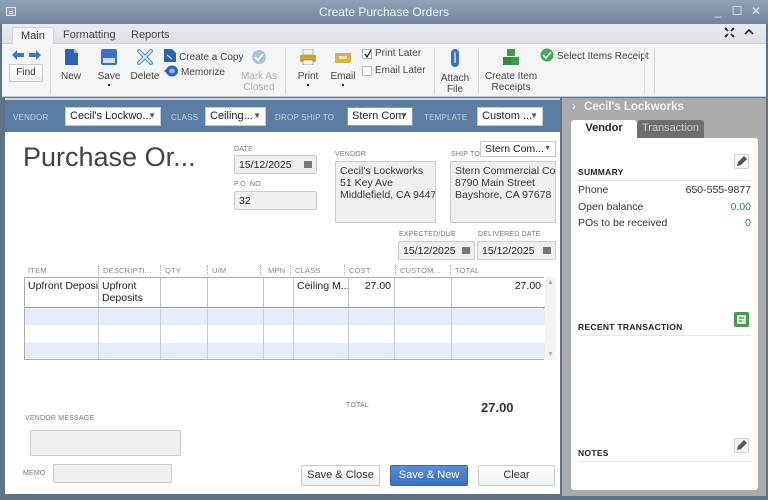  What do you see at coordinates (394, 70) in the screenshot?
I see `email-later-checkbox: Email Later` at bounding box center [394, 70].